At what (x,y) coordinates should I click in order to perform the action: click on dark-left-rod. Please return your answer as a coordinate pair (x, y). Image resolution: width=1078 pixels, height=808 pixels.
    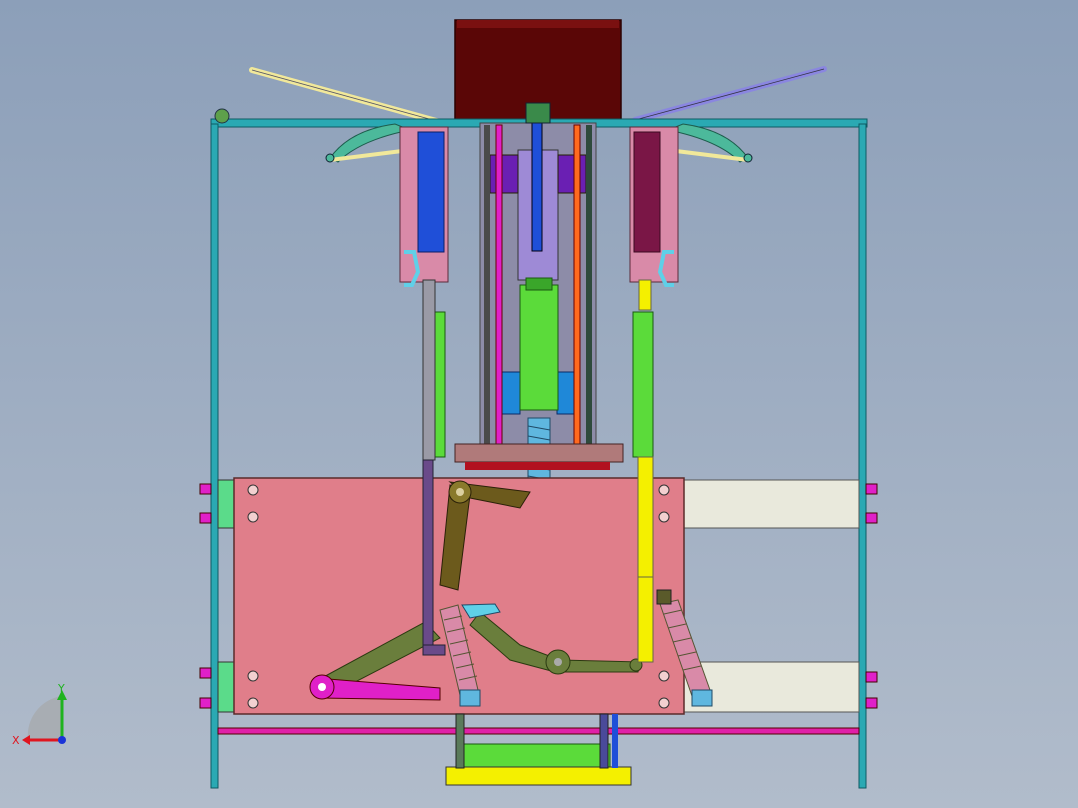
    Looking at the image, I should click on (487, 290).